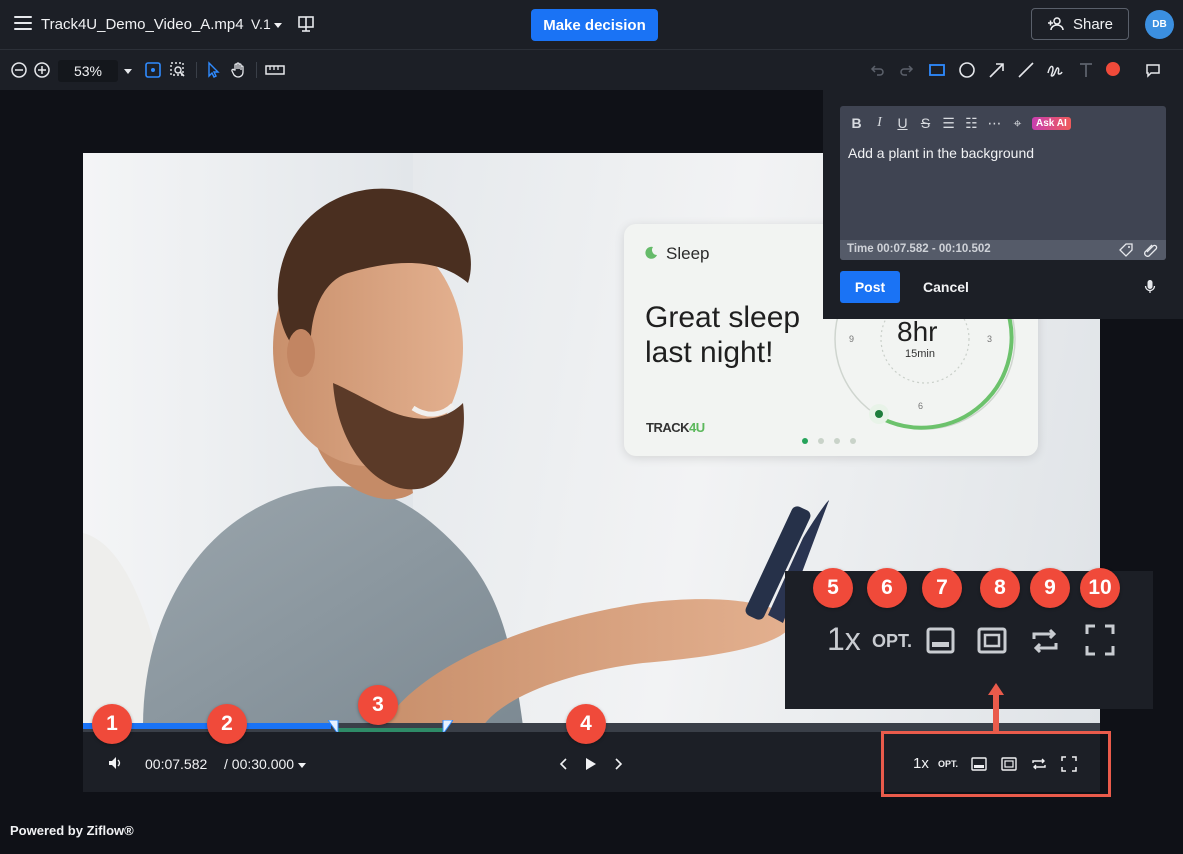 Image resolution: width=1183 pixels, height=854 pixels. Describe the element at coordinates (877, 70) in the screenshot. I see `undo-icon` at that location.